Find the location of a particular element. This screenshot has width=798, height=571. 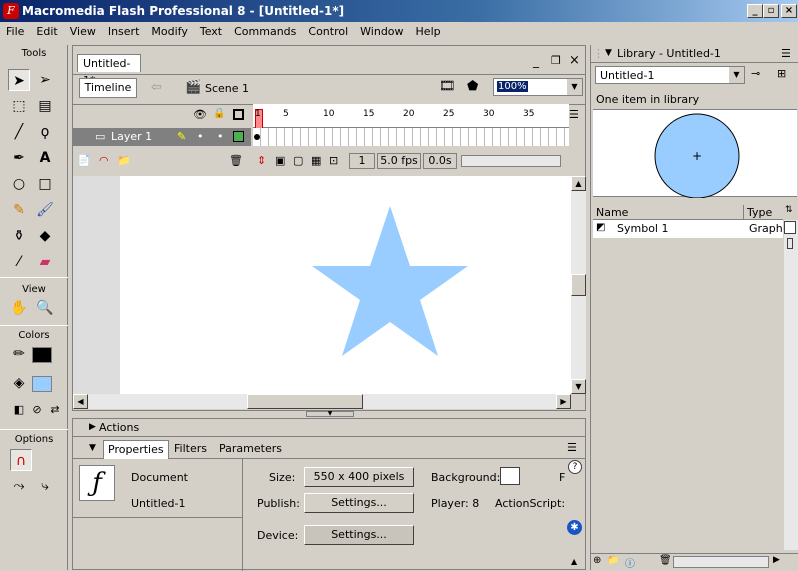

timeline-button: Timeline is located at coordinates (108, 88).